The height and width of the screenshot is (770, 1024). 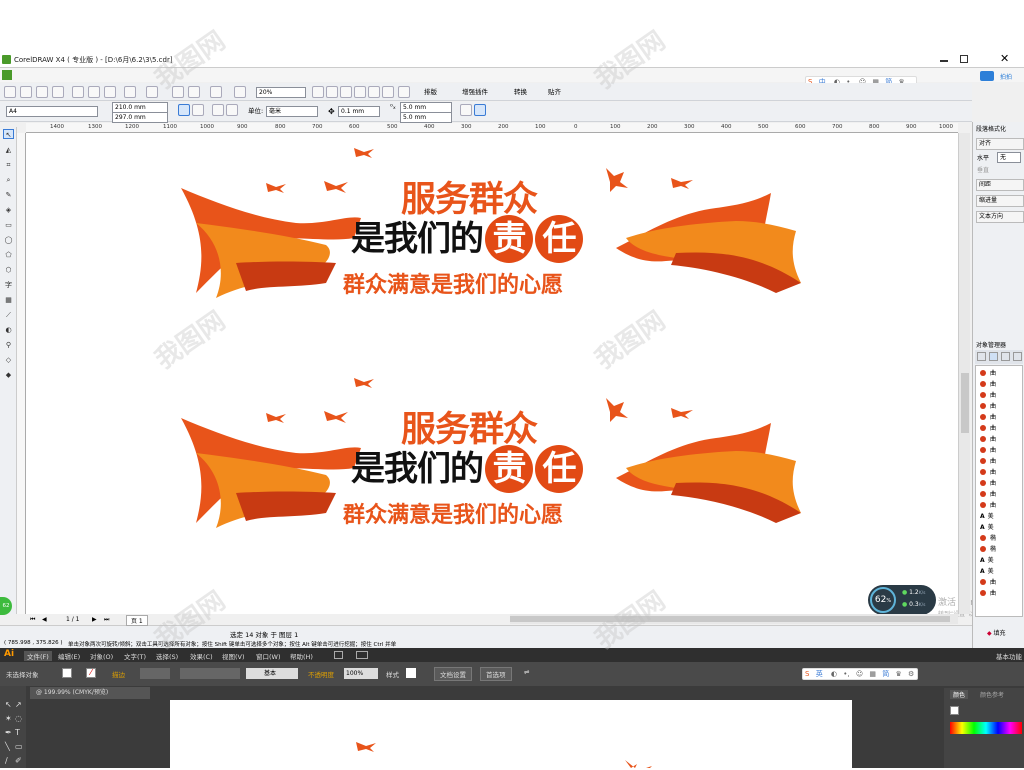 I want to click on basic-shapes-icon: ⬡, so click(x=8, y=270).